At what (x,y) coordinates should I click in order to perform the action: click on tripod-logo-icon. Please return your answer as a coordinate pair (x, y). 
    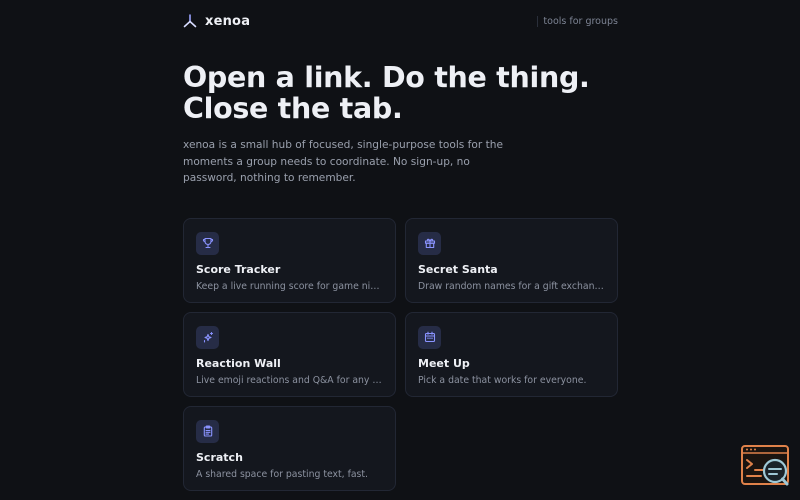
    Looking at the image, I should click on (190, 21).